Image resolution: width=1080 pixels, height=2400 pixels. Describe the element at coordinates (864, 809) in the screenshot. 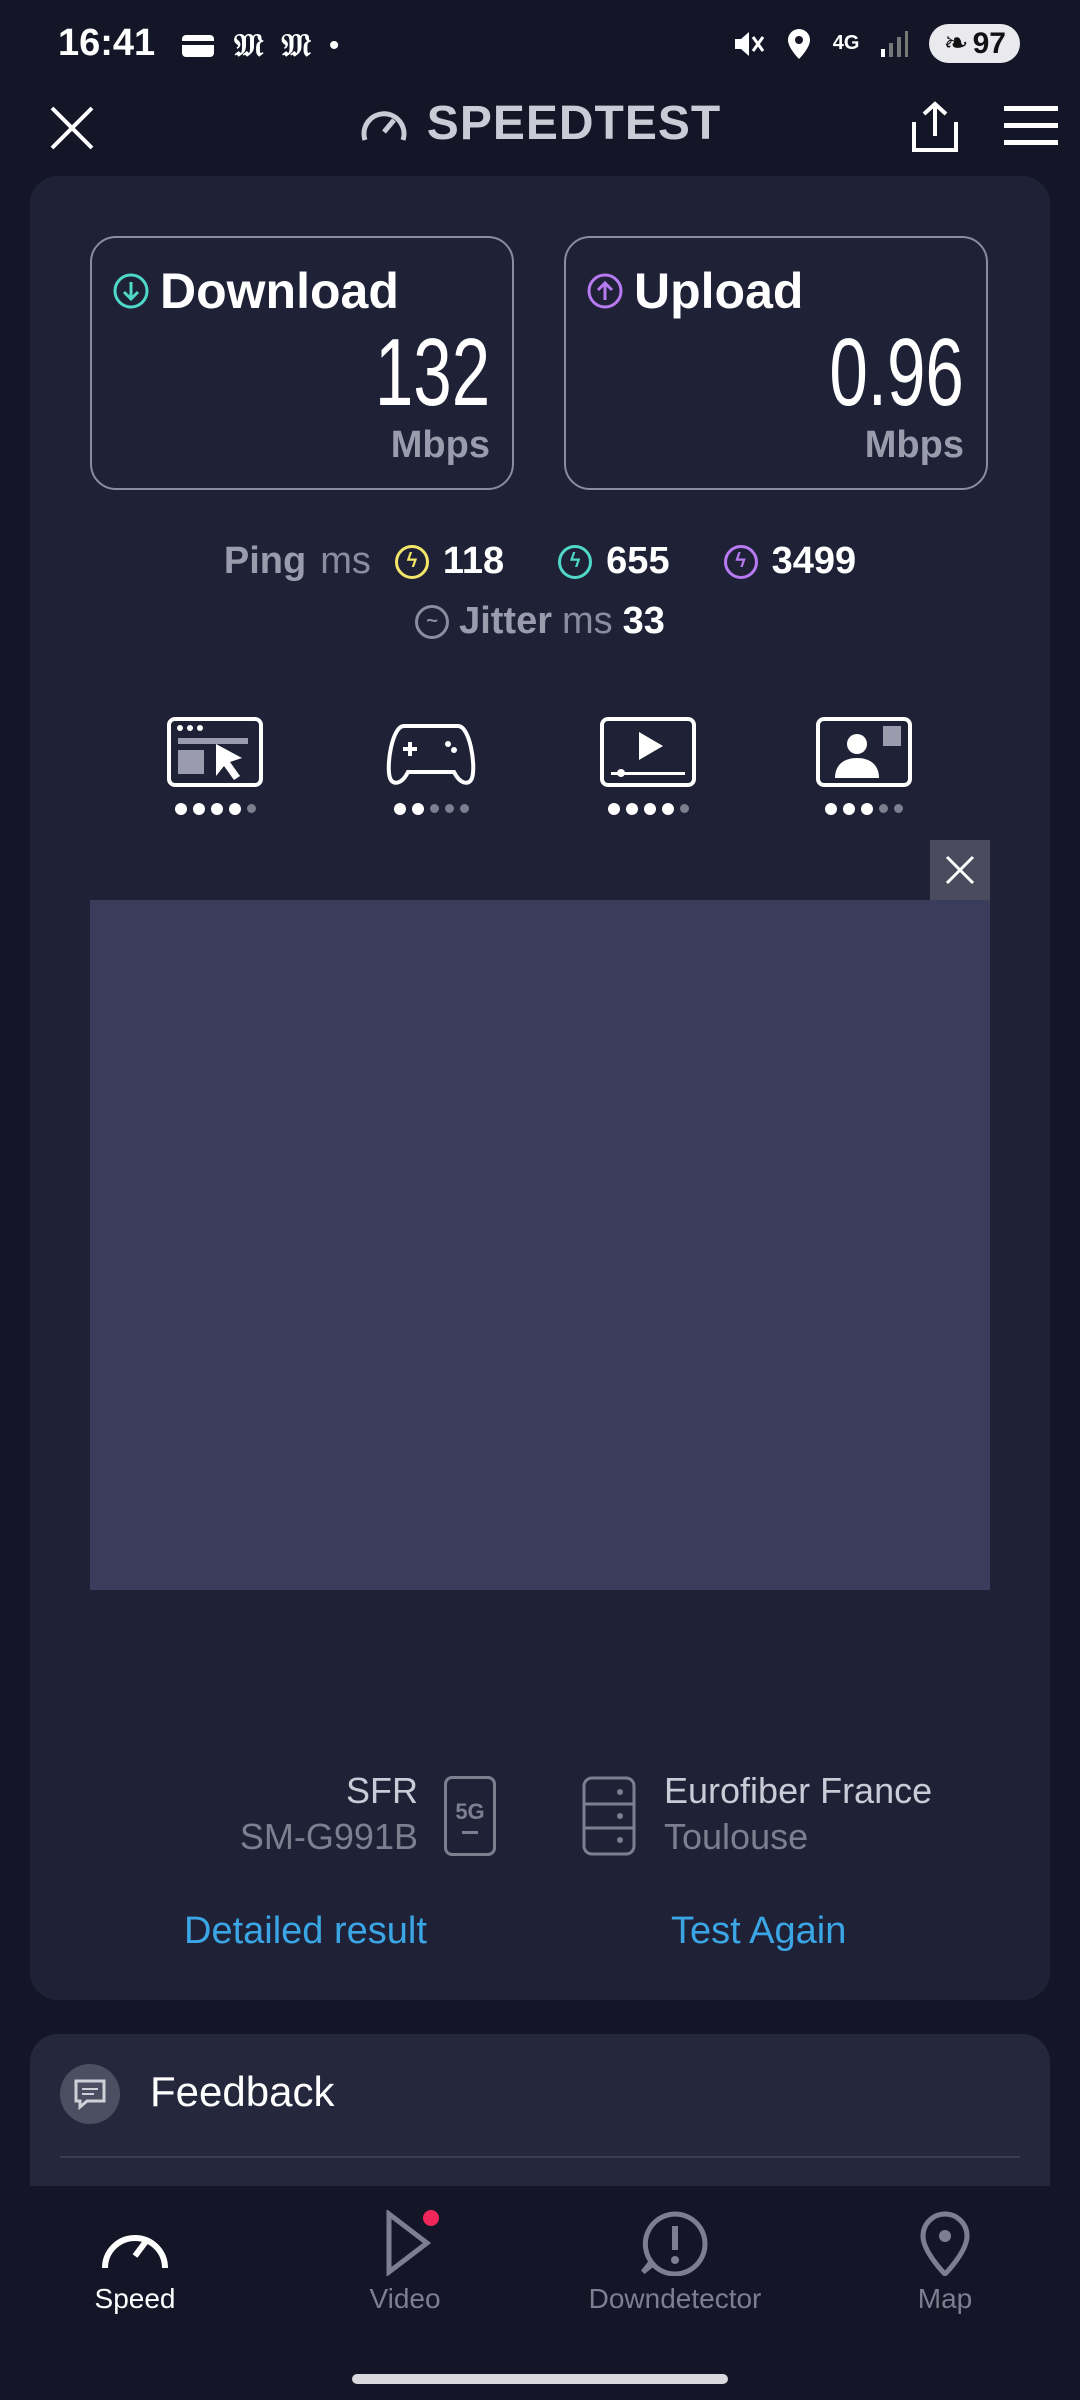

I see `video-chat-rating` at that location.